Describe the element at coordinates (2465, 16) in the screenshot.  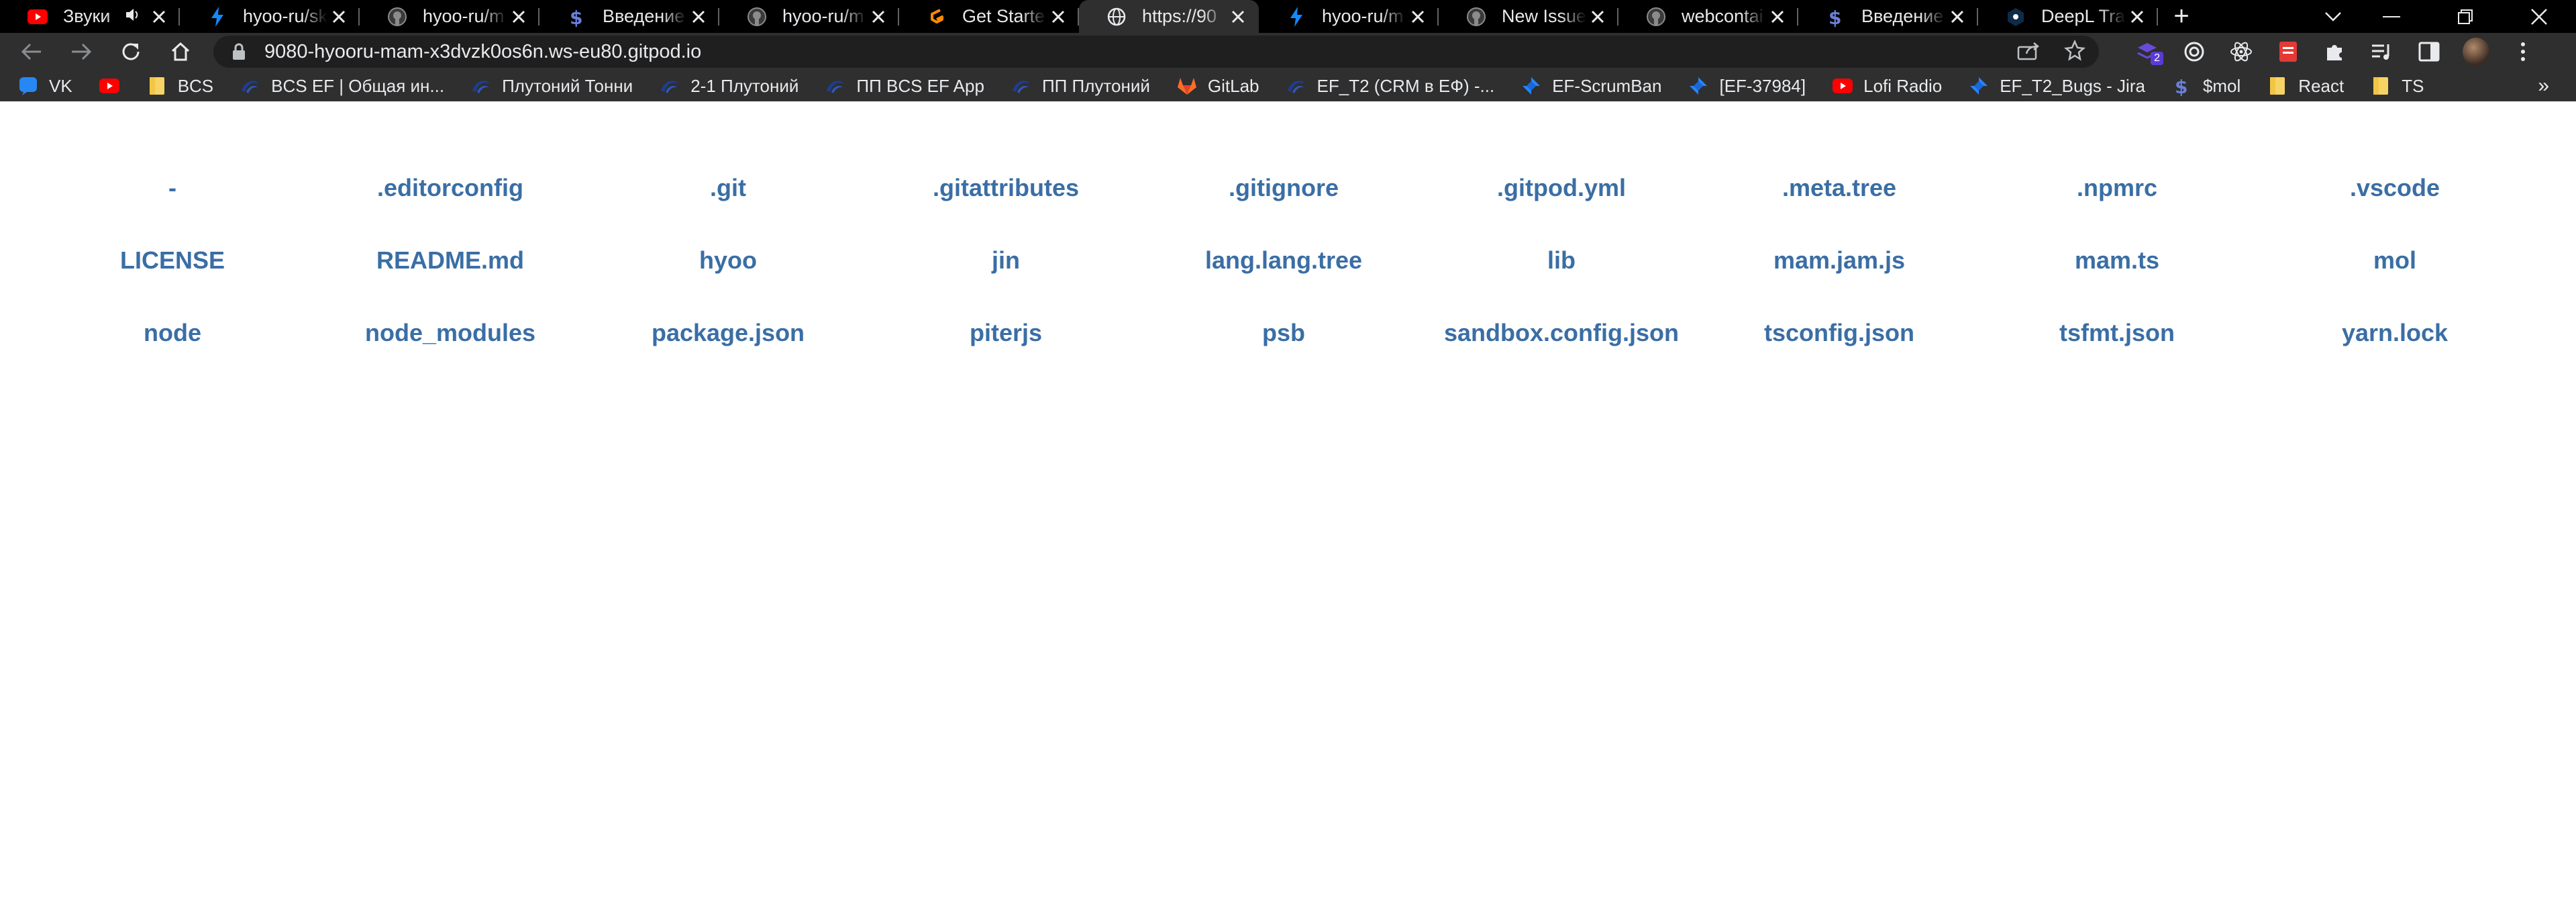
I see `restore-button` at that location.